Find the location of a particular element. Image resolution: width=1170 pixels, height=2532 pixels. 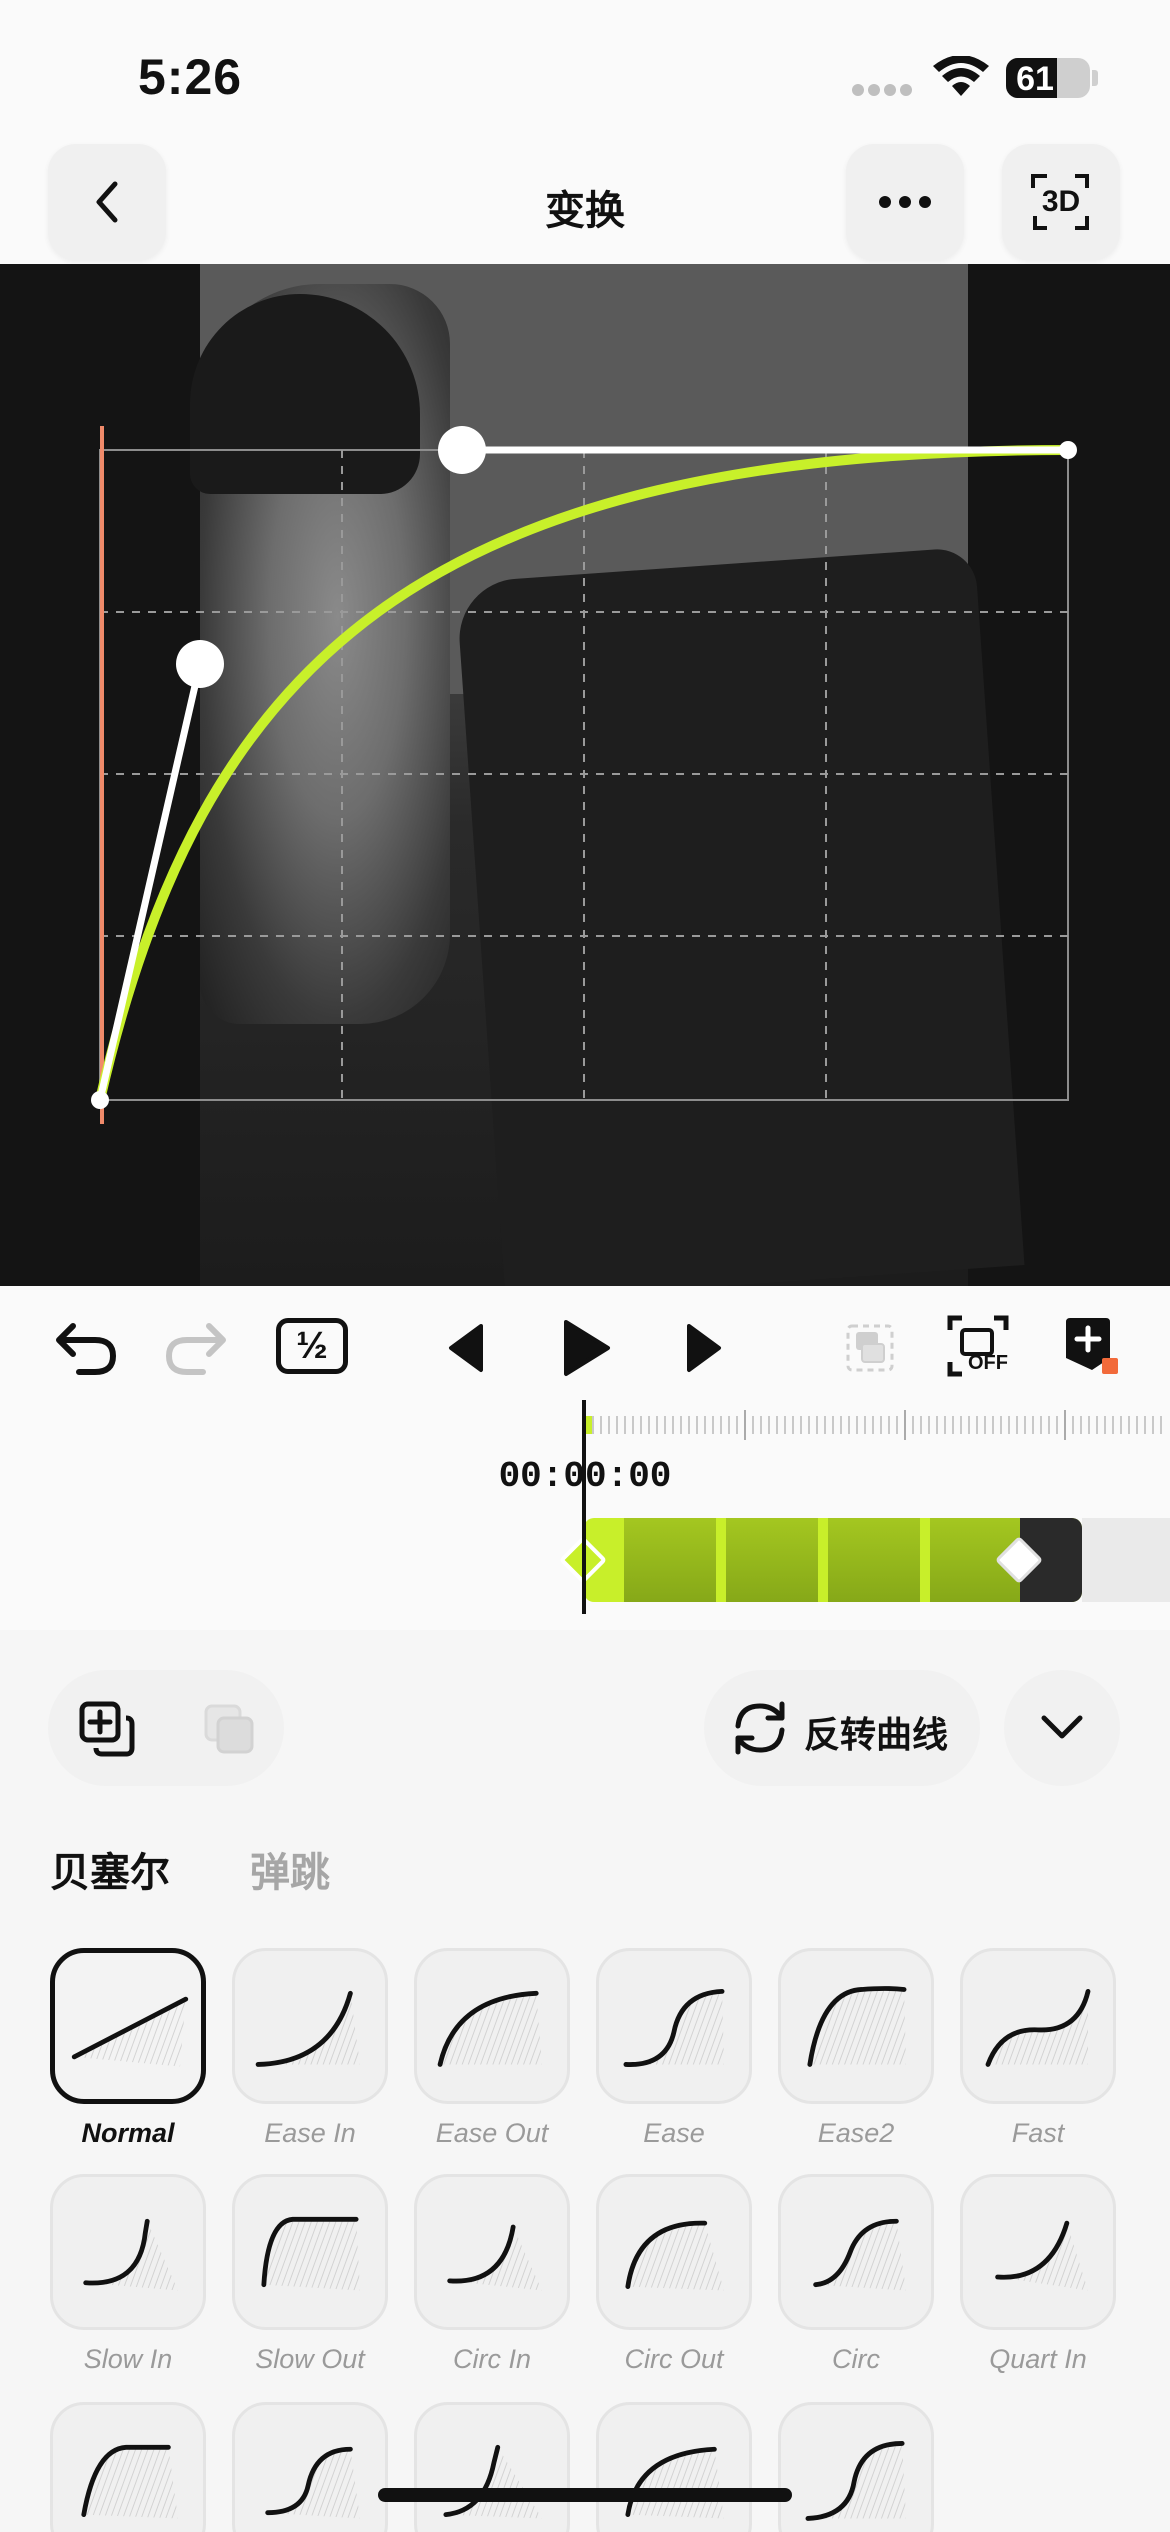

preset-card-quart-in is located at coordinates (1038, 2252).